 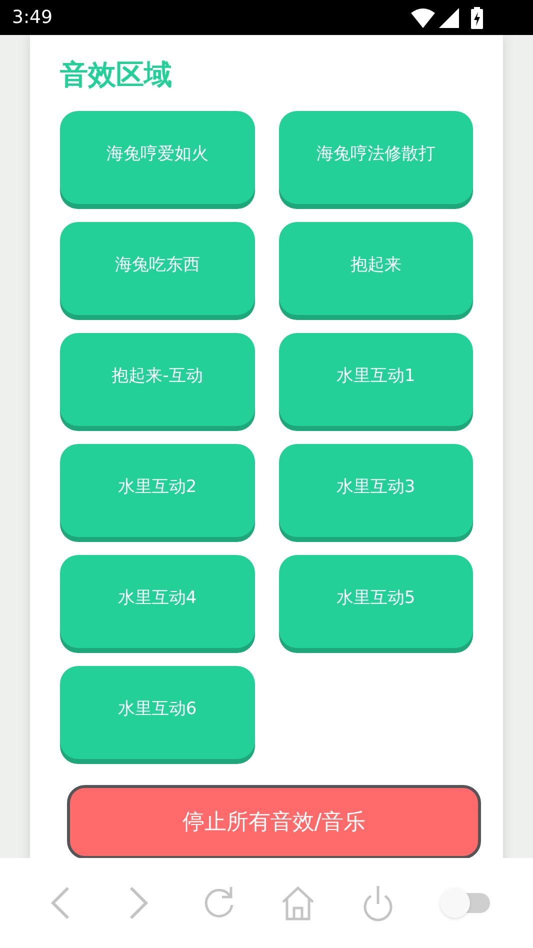 I want to click on battery-icon, so click(x=477, y=17).